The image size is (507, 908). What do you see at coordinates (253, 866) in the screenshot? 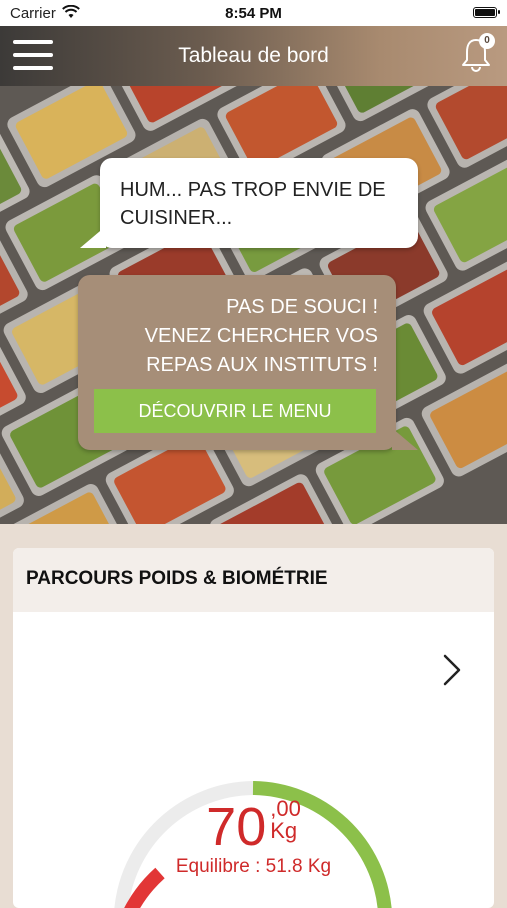
I see `equilibrium-weight: Equilibre : 51.8 Kg` at bounding box center [253, 866].